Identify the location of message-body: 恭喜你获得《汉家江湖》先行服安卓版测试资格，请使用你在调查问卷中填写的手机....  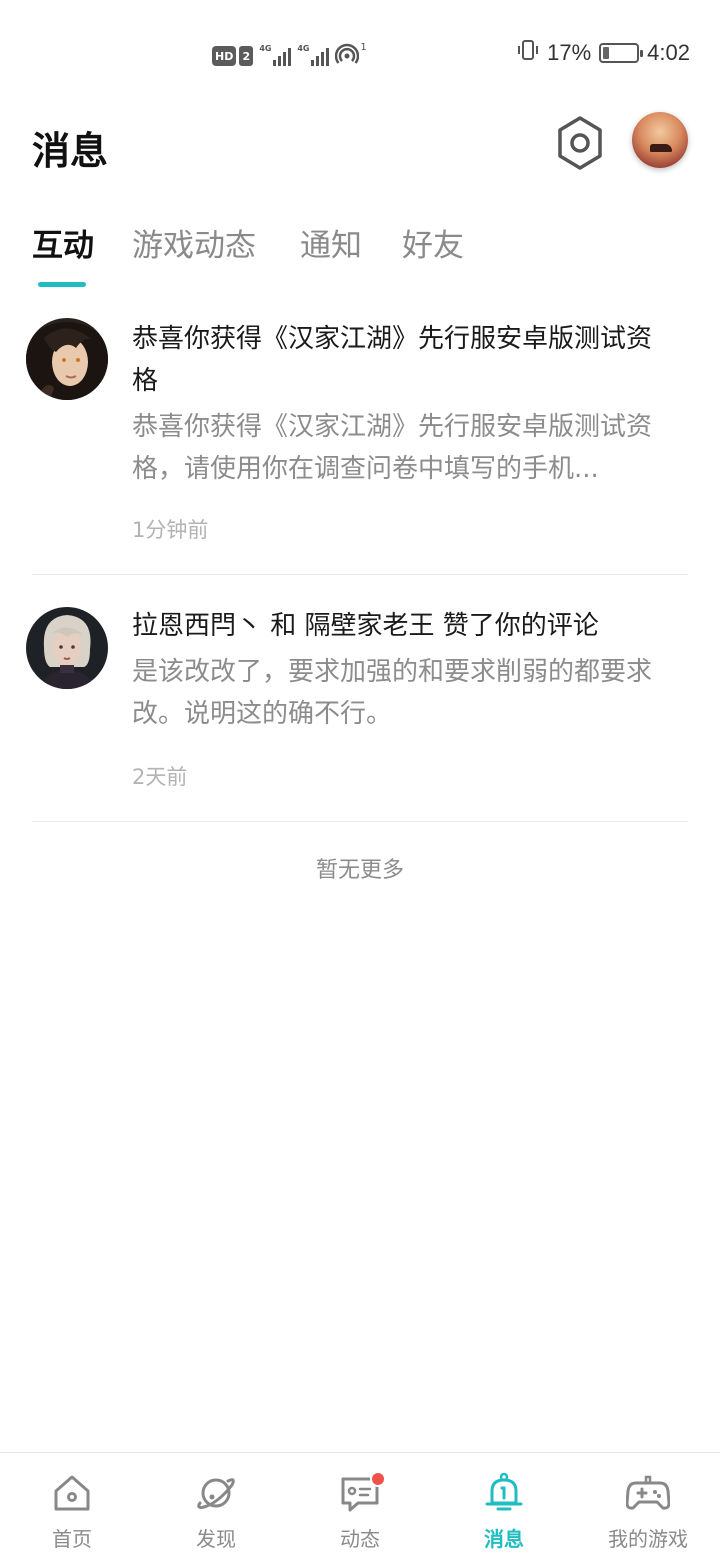
(392, 448).